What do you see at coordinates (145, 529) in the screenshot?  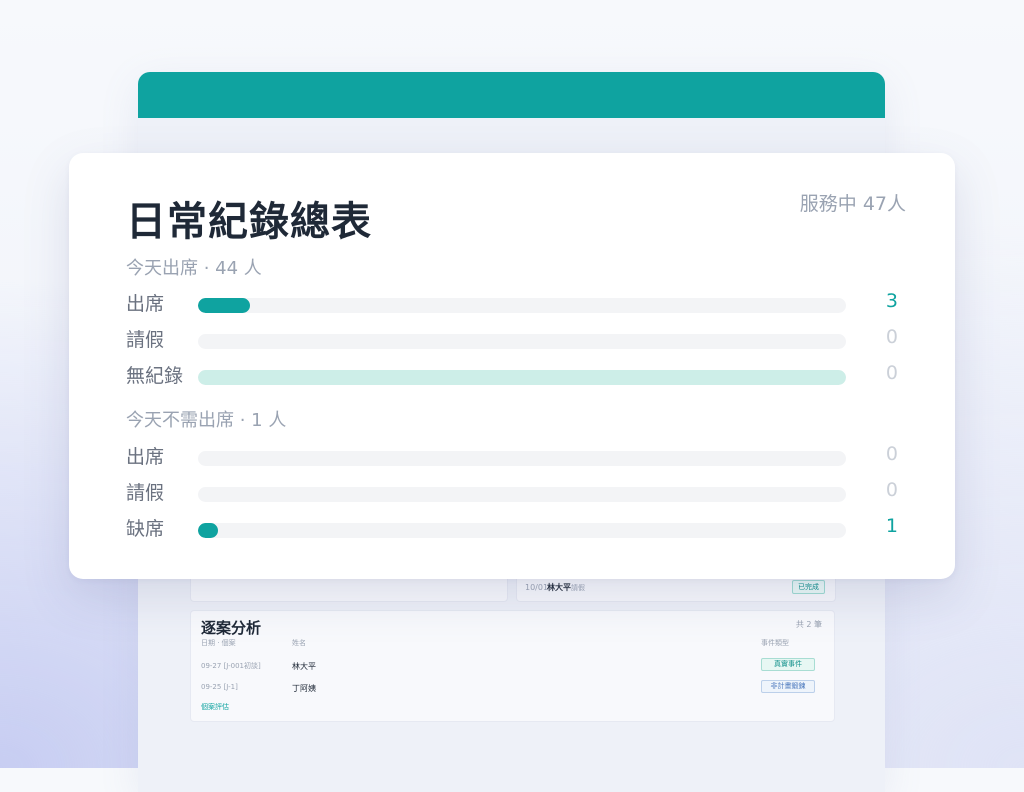 I see `stat-label: 缺席` at bounding box center [145, 529].